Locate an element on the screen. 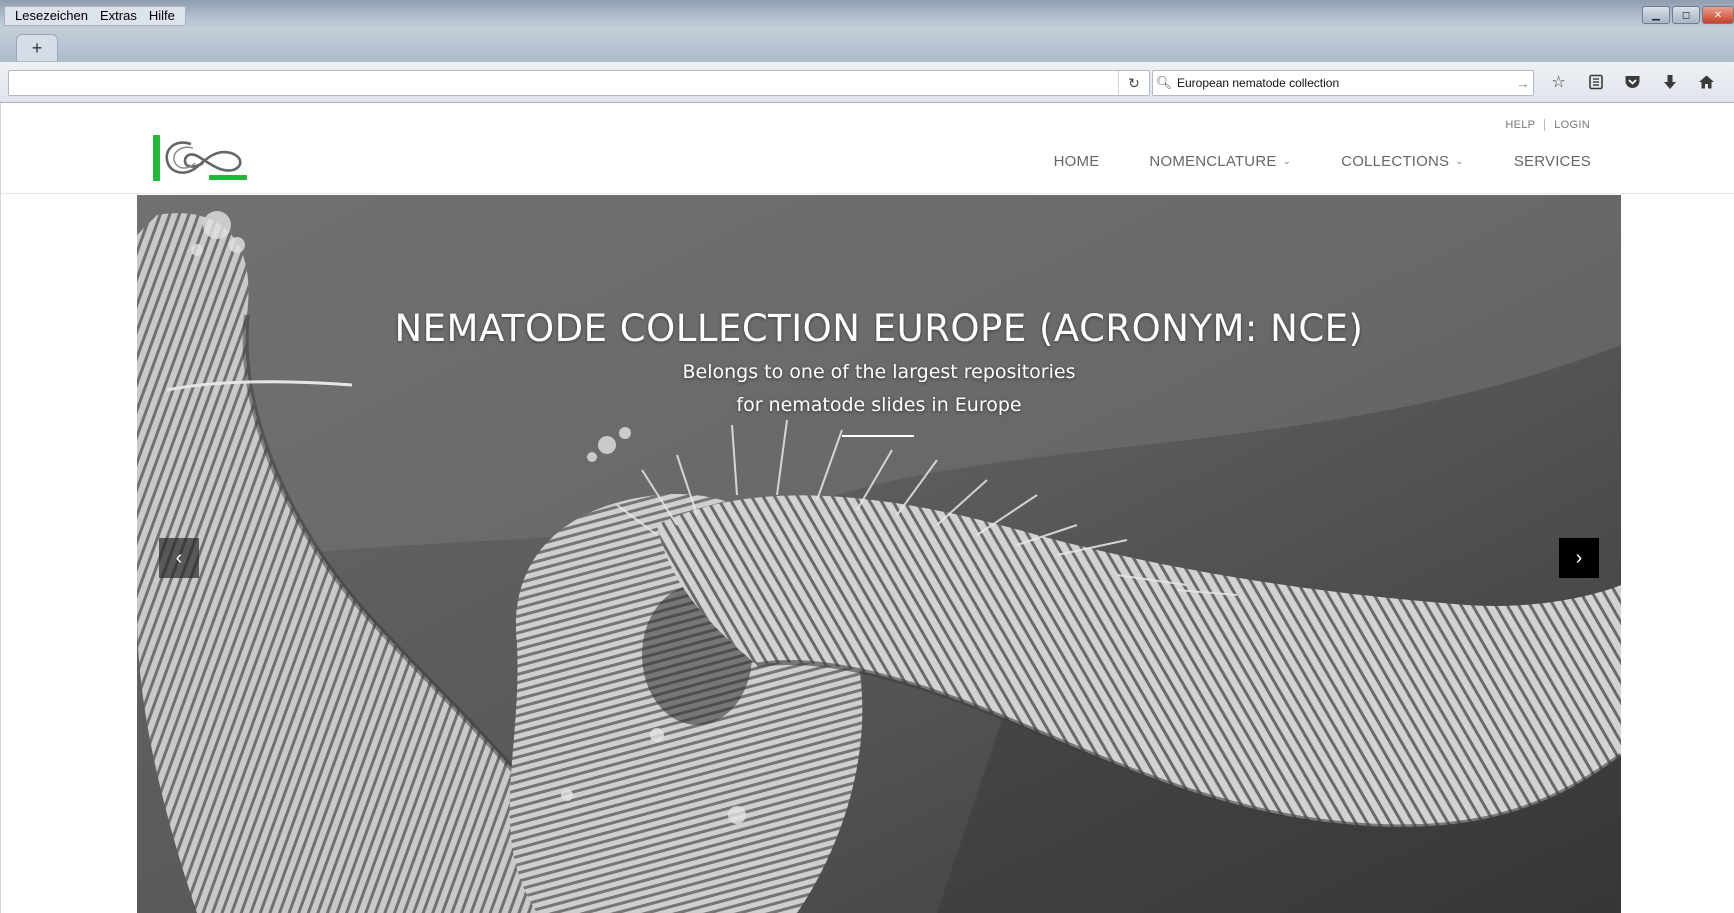 The image size is (1734, 913). hero-subtitle-line2: for nematode slides in Europe is located at coordinates (879, 405).